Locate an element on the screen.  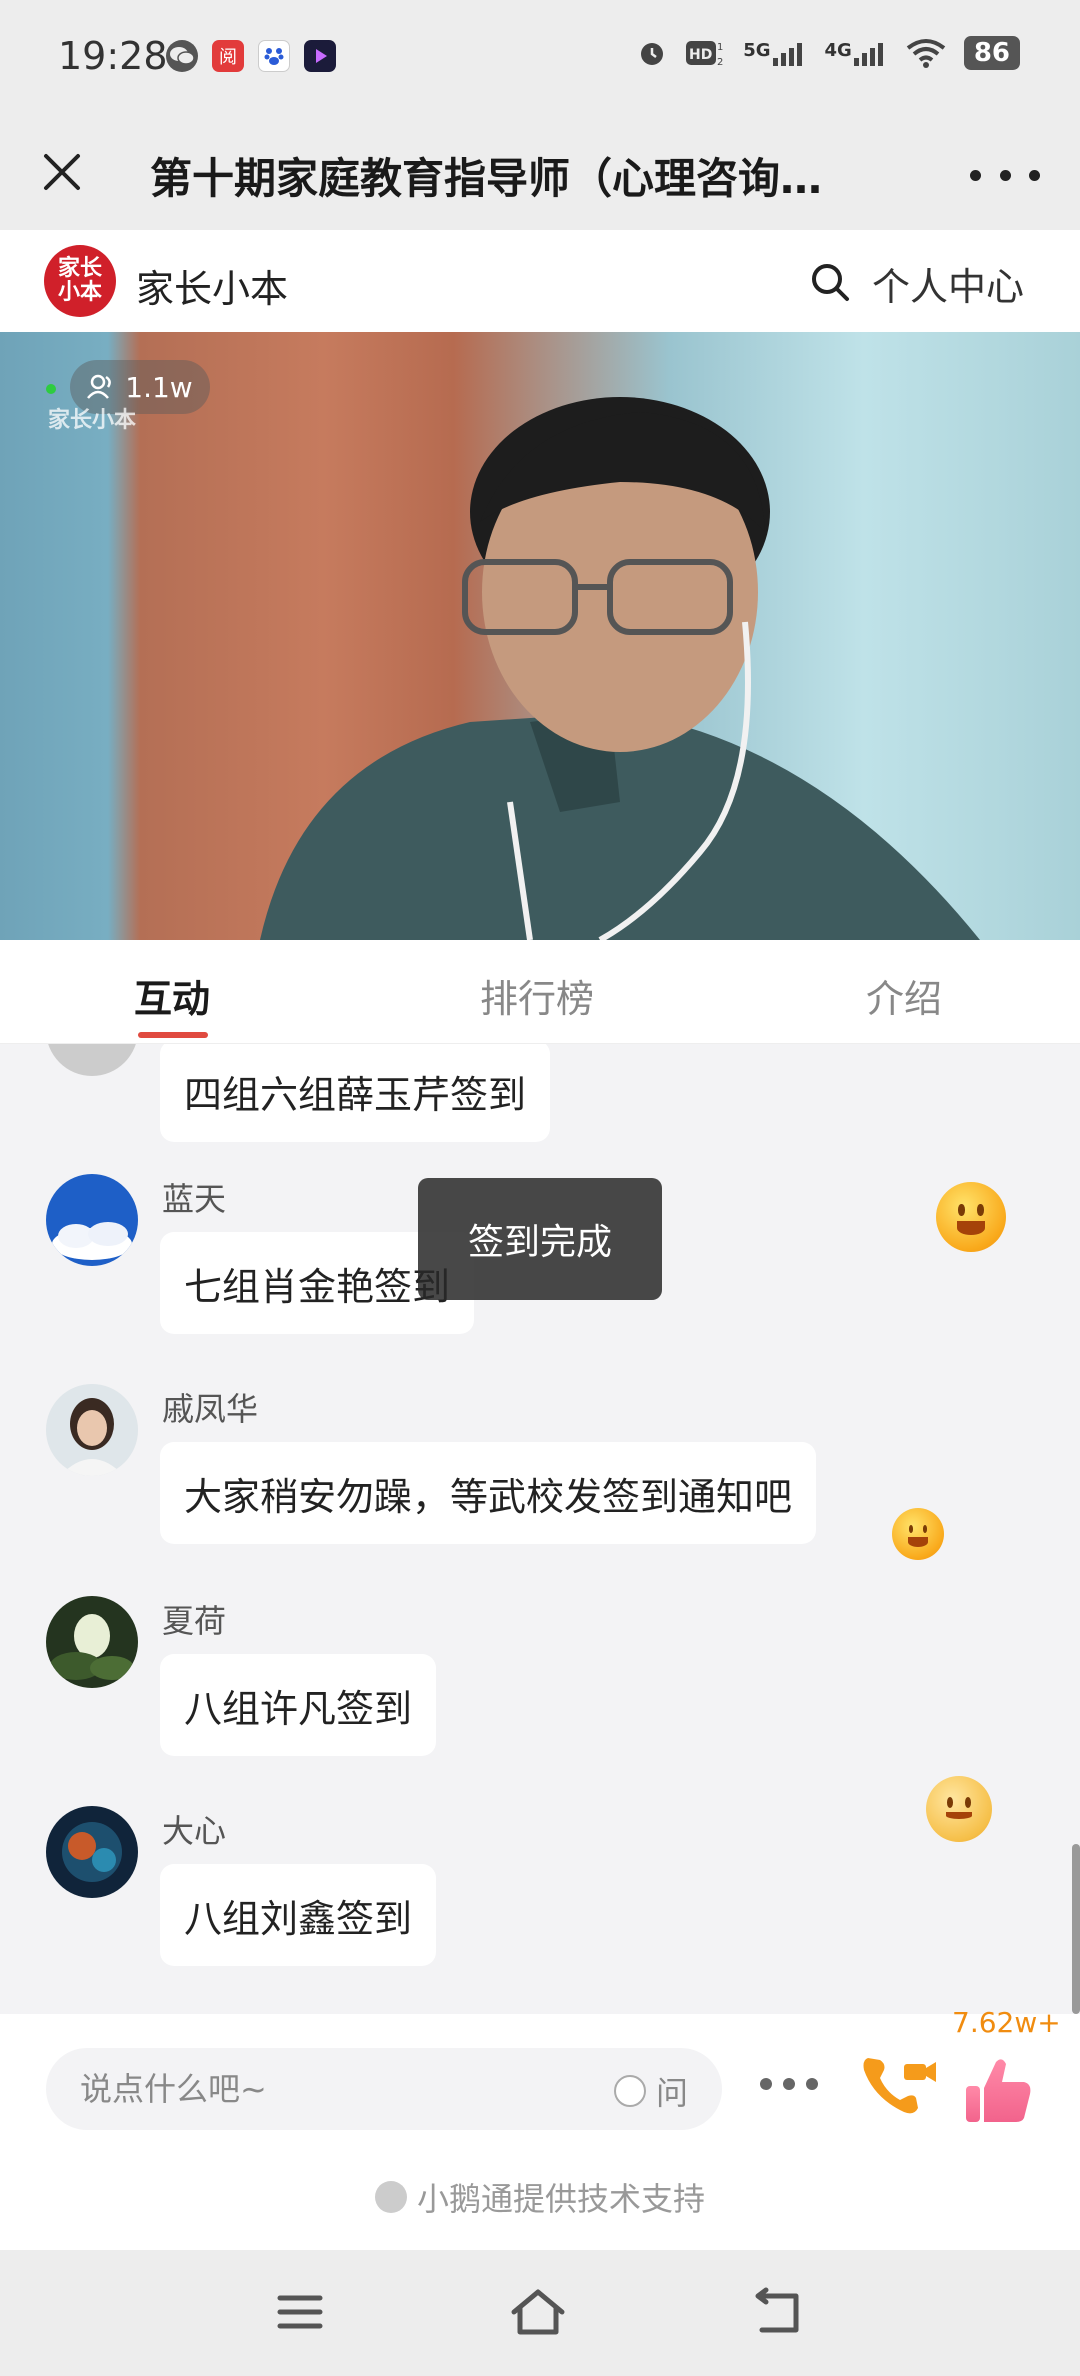
chat-message: 大心 八组刘鑫签到 is located at coordinates (540, 1906).